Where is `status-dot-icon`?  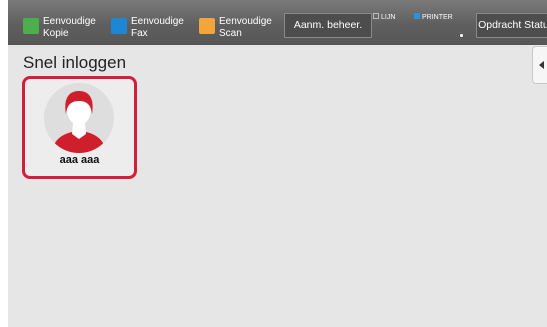
status-dot-icon is located at coordinates (461, 35).